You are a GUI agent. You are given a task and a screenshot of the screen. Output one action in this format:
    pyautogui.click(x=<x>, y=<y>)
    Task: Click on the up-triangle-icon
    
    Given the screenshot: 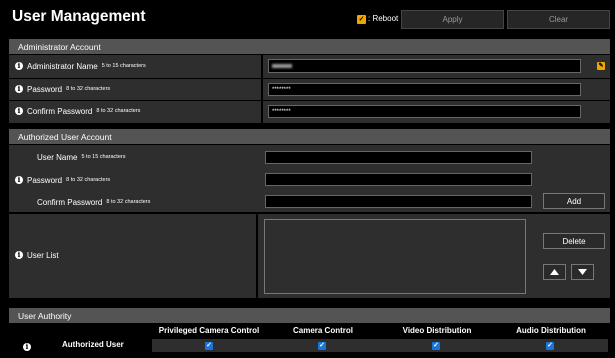 What is the action you would take?
    pyautogui.click(x=554, y=272)
    